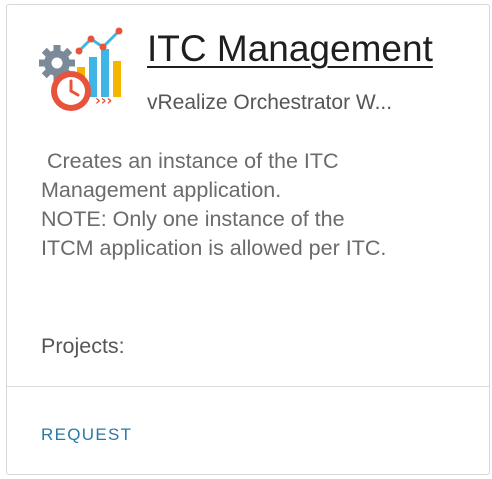 The height and width of the screenshot is (479, 492). I want to click on request-button: REQUEST, so click(86, 435).